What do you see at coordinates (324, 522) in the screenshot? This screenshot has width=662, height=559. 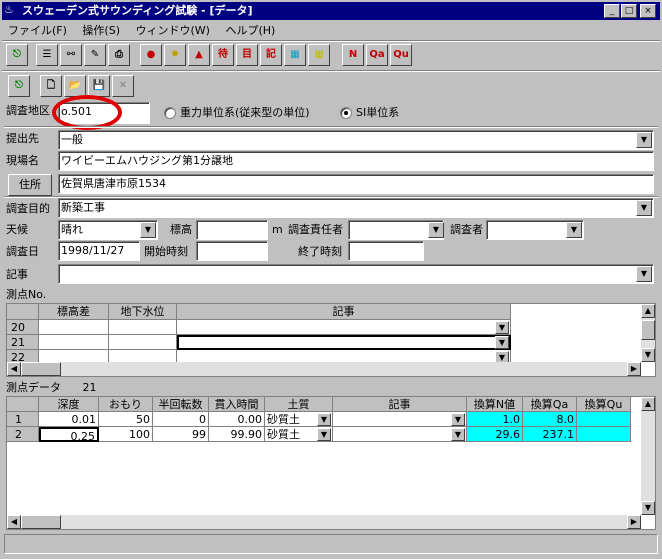 I see `data-hscroll` at bounding box center [324, 522].